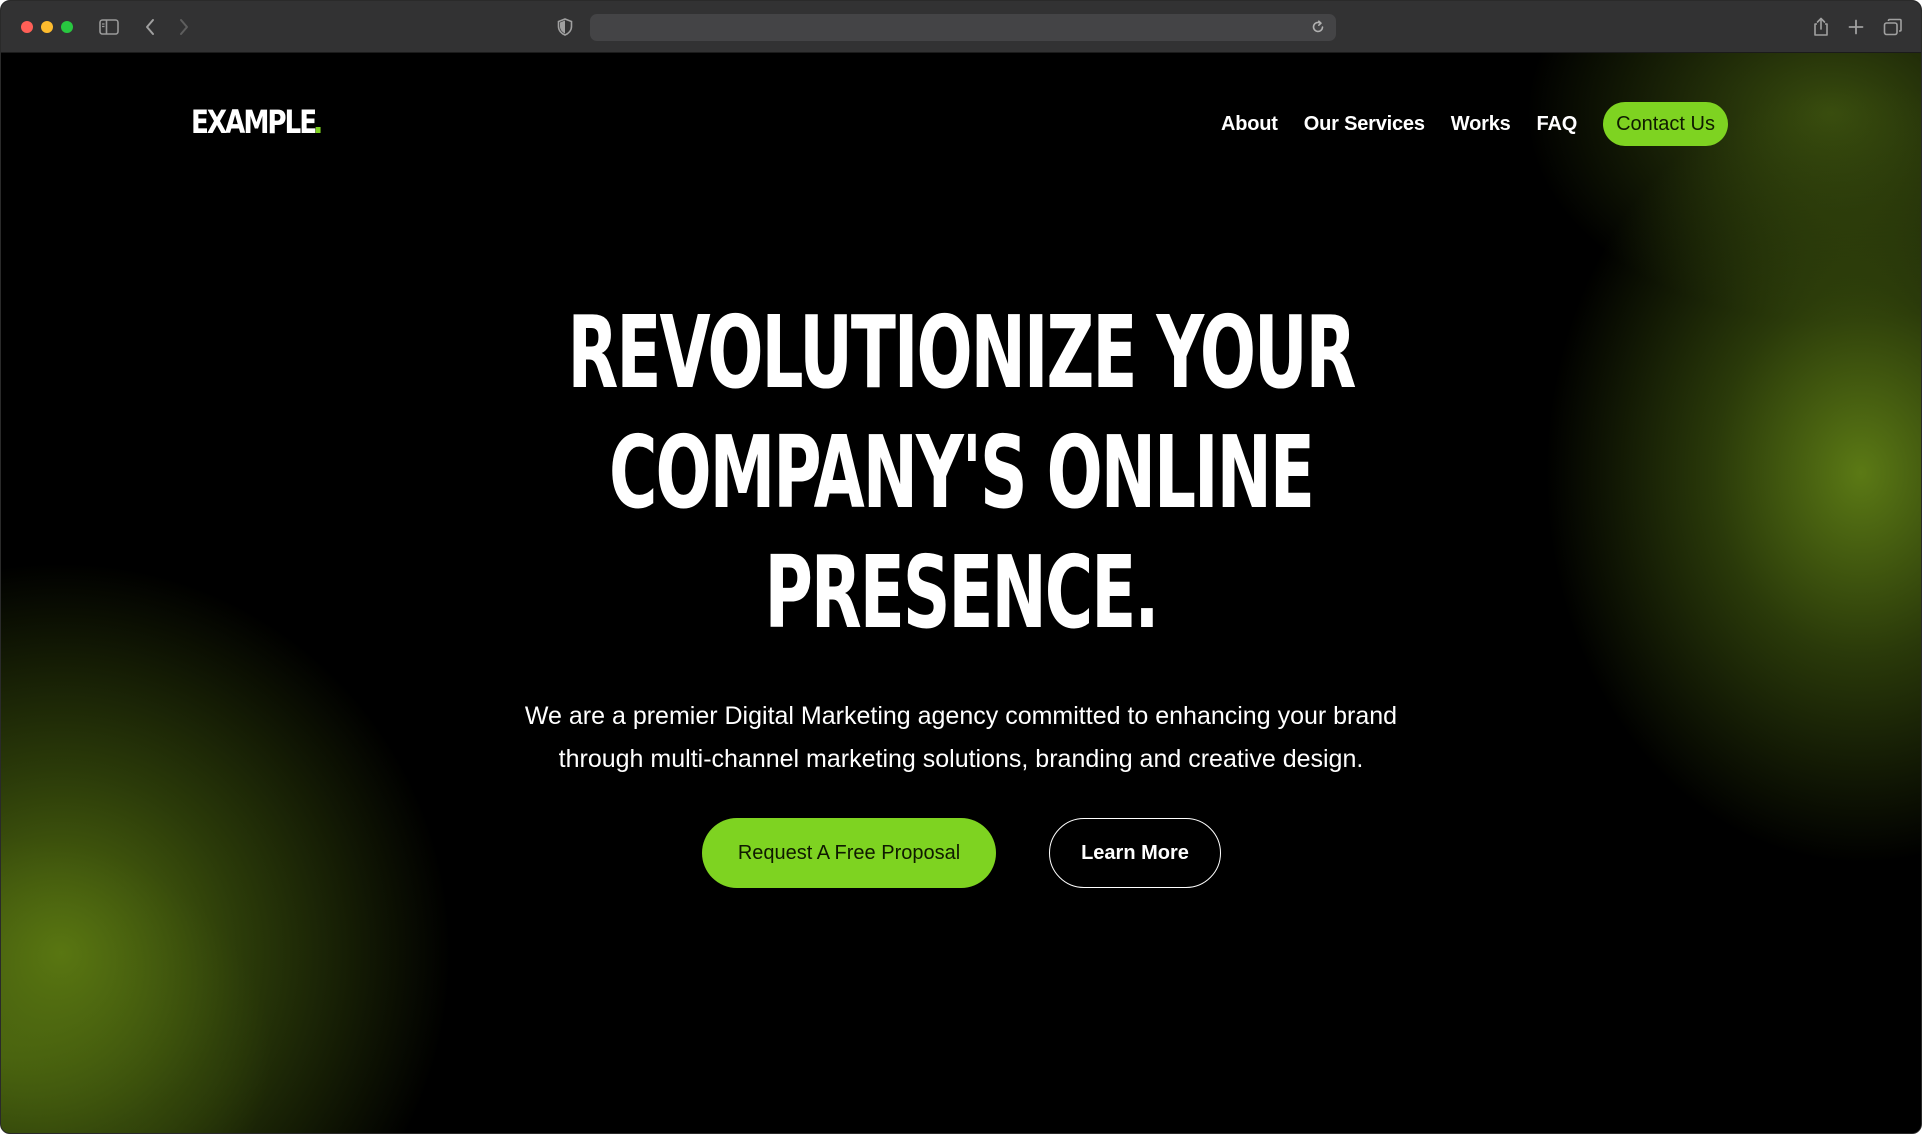 The image size is (1922, 1134). Describe the element at coordinates (1318, 27) in the screenshot. I see `reload-icon` at that location.